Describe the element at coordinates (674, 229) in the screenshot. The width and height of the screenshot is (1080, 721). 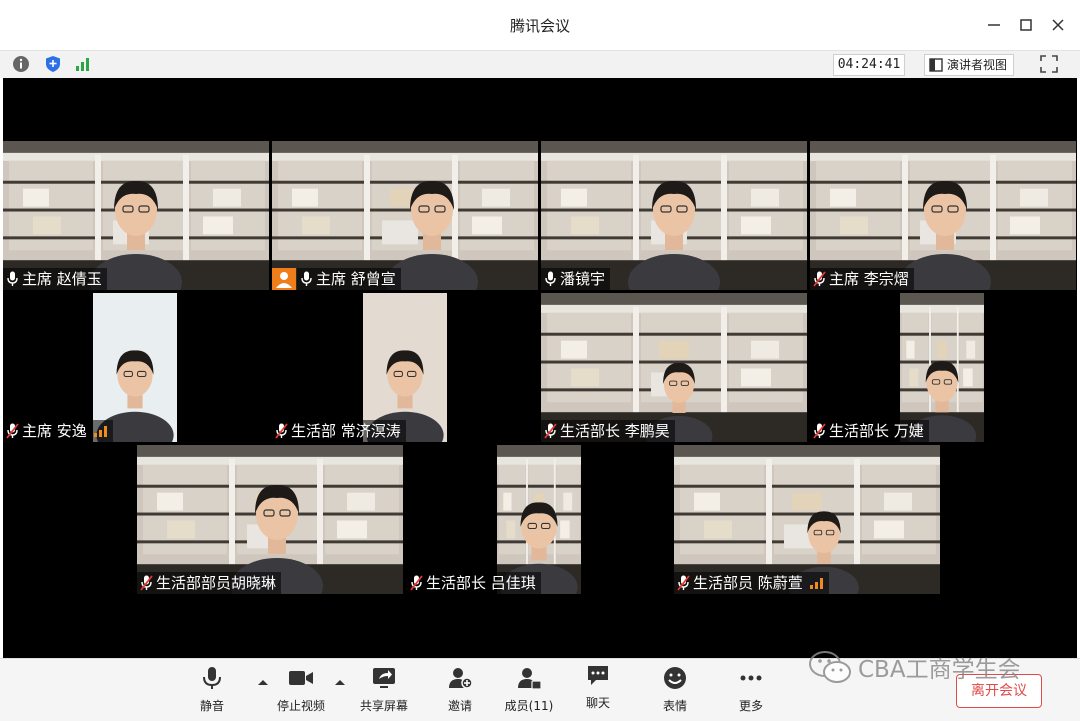
I see `participant-video` at that location.